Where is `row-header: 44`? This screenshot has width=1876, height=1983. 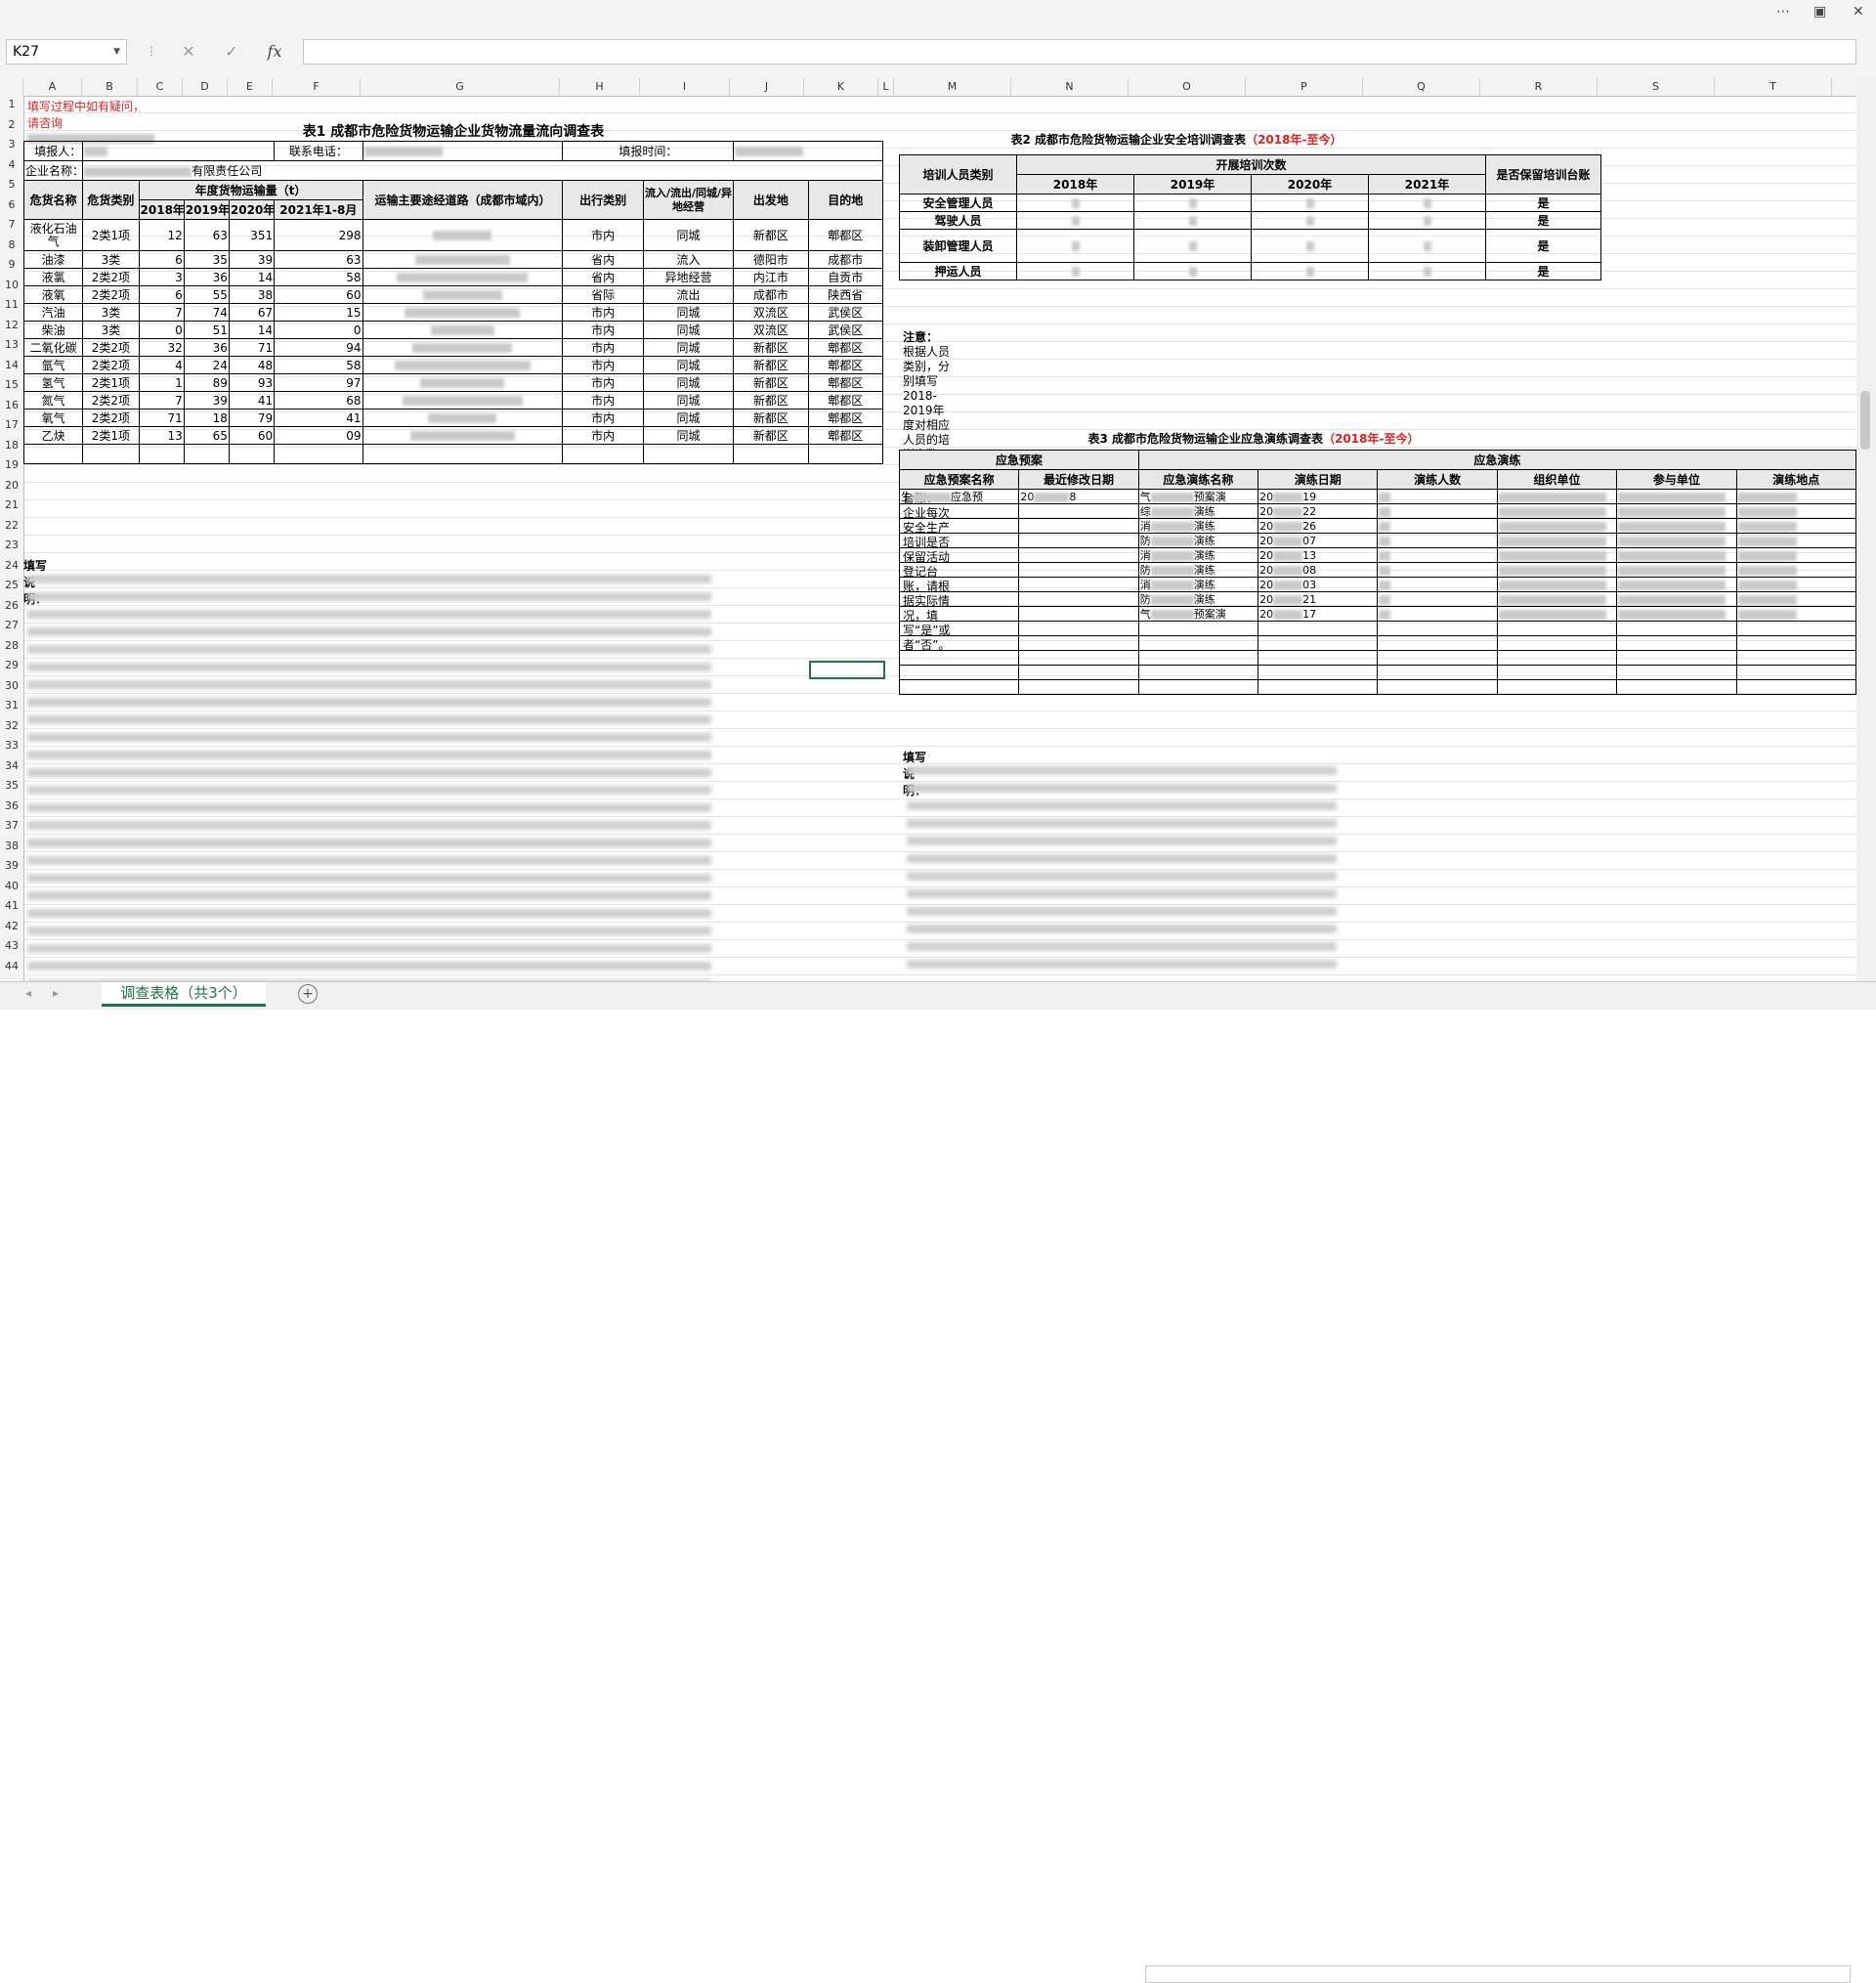 row-header: 44 is located at coordinates (11, 966).